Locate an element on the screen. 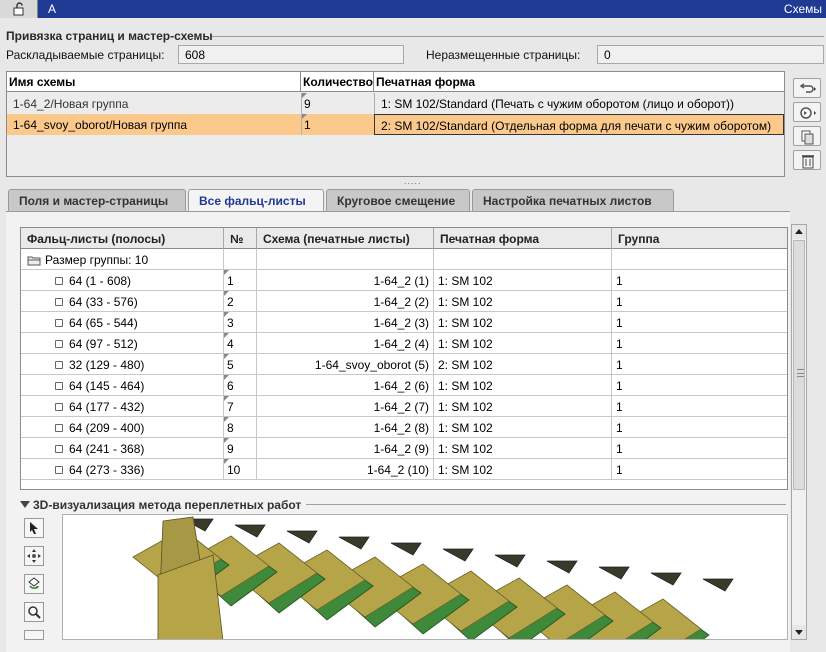 This screenshot has width=826, height=652. viz-select-tool is located at coordinates (34, 528).